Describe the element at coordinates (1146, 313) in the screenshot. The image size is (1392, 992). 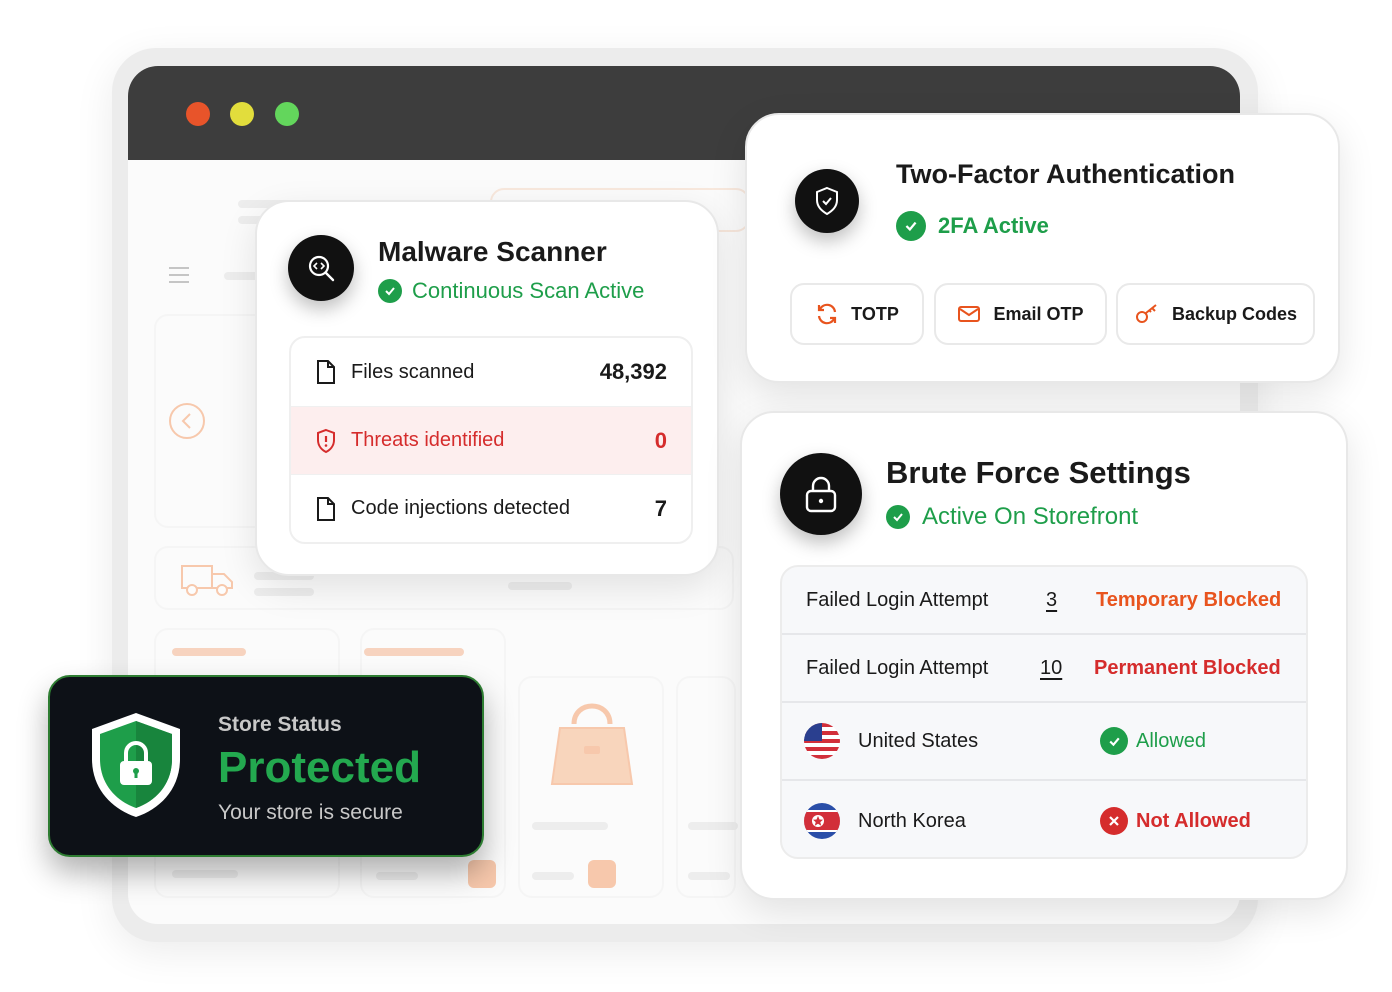
I see `key-icon` at that location.